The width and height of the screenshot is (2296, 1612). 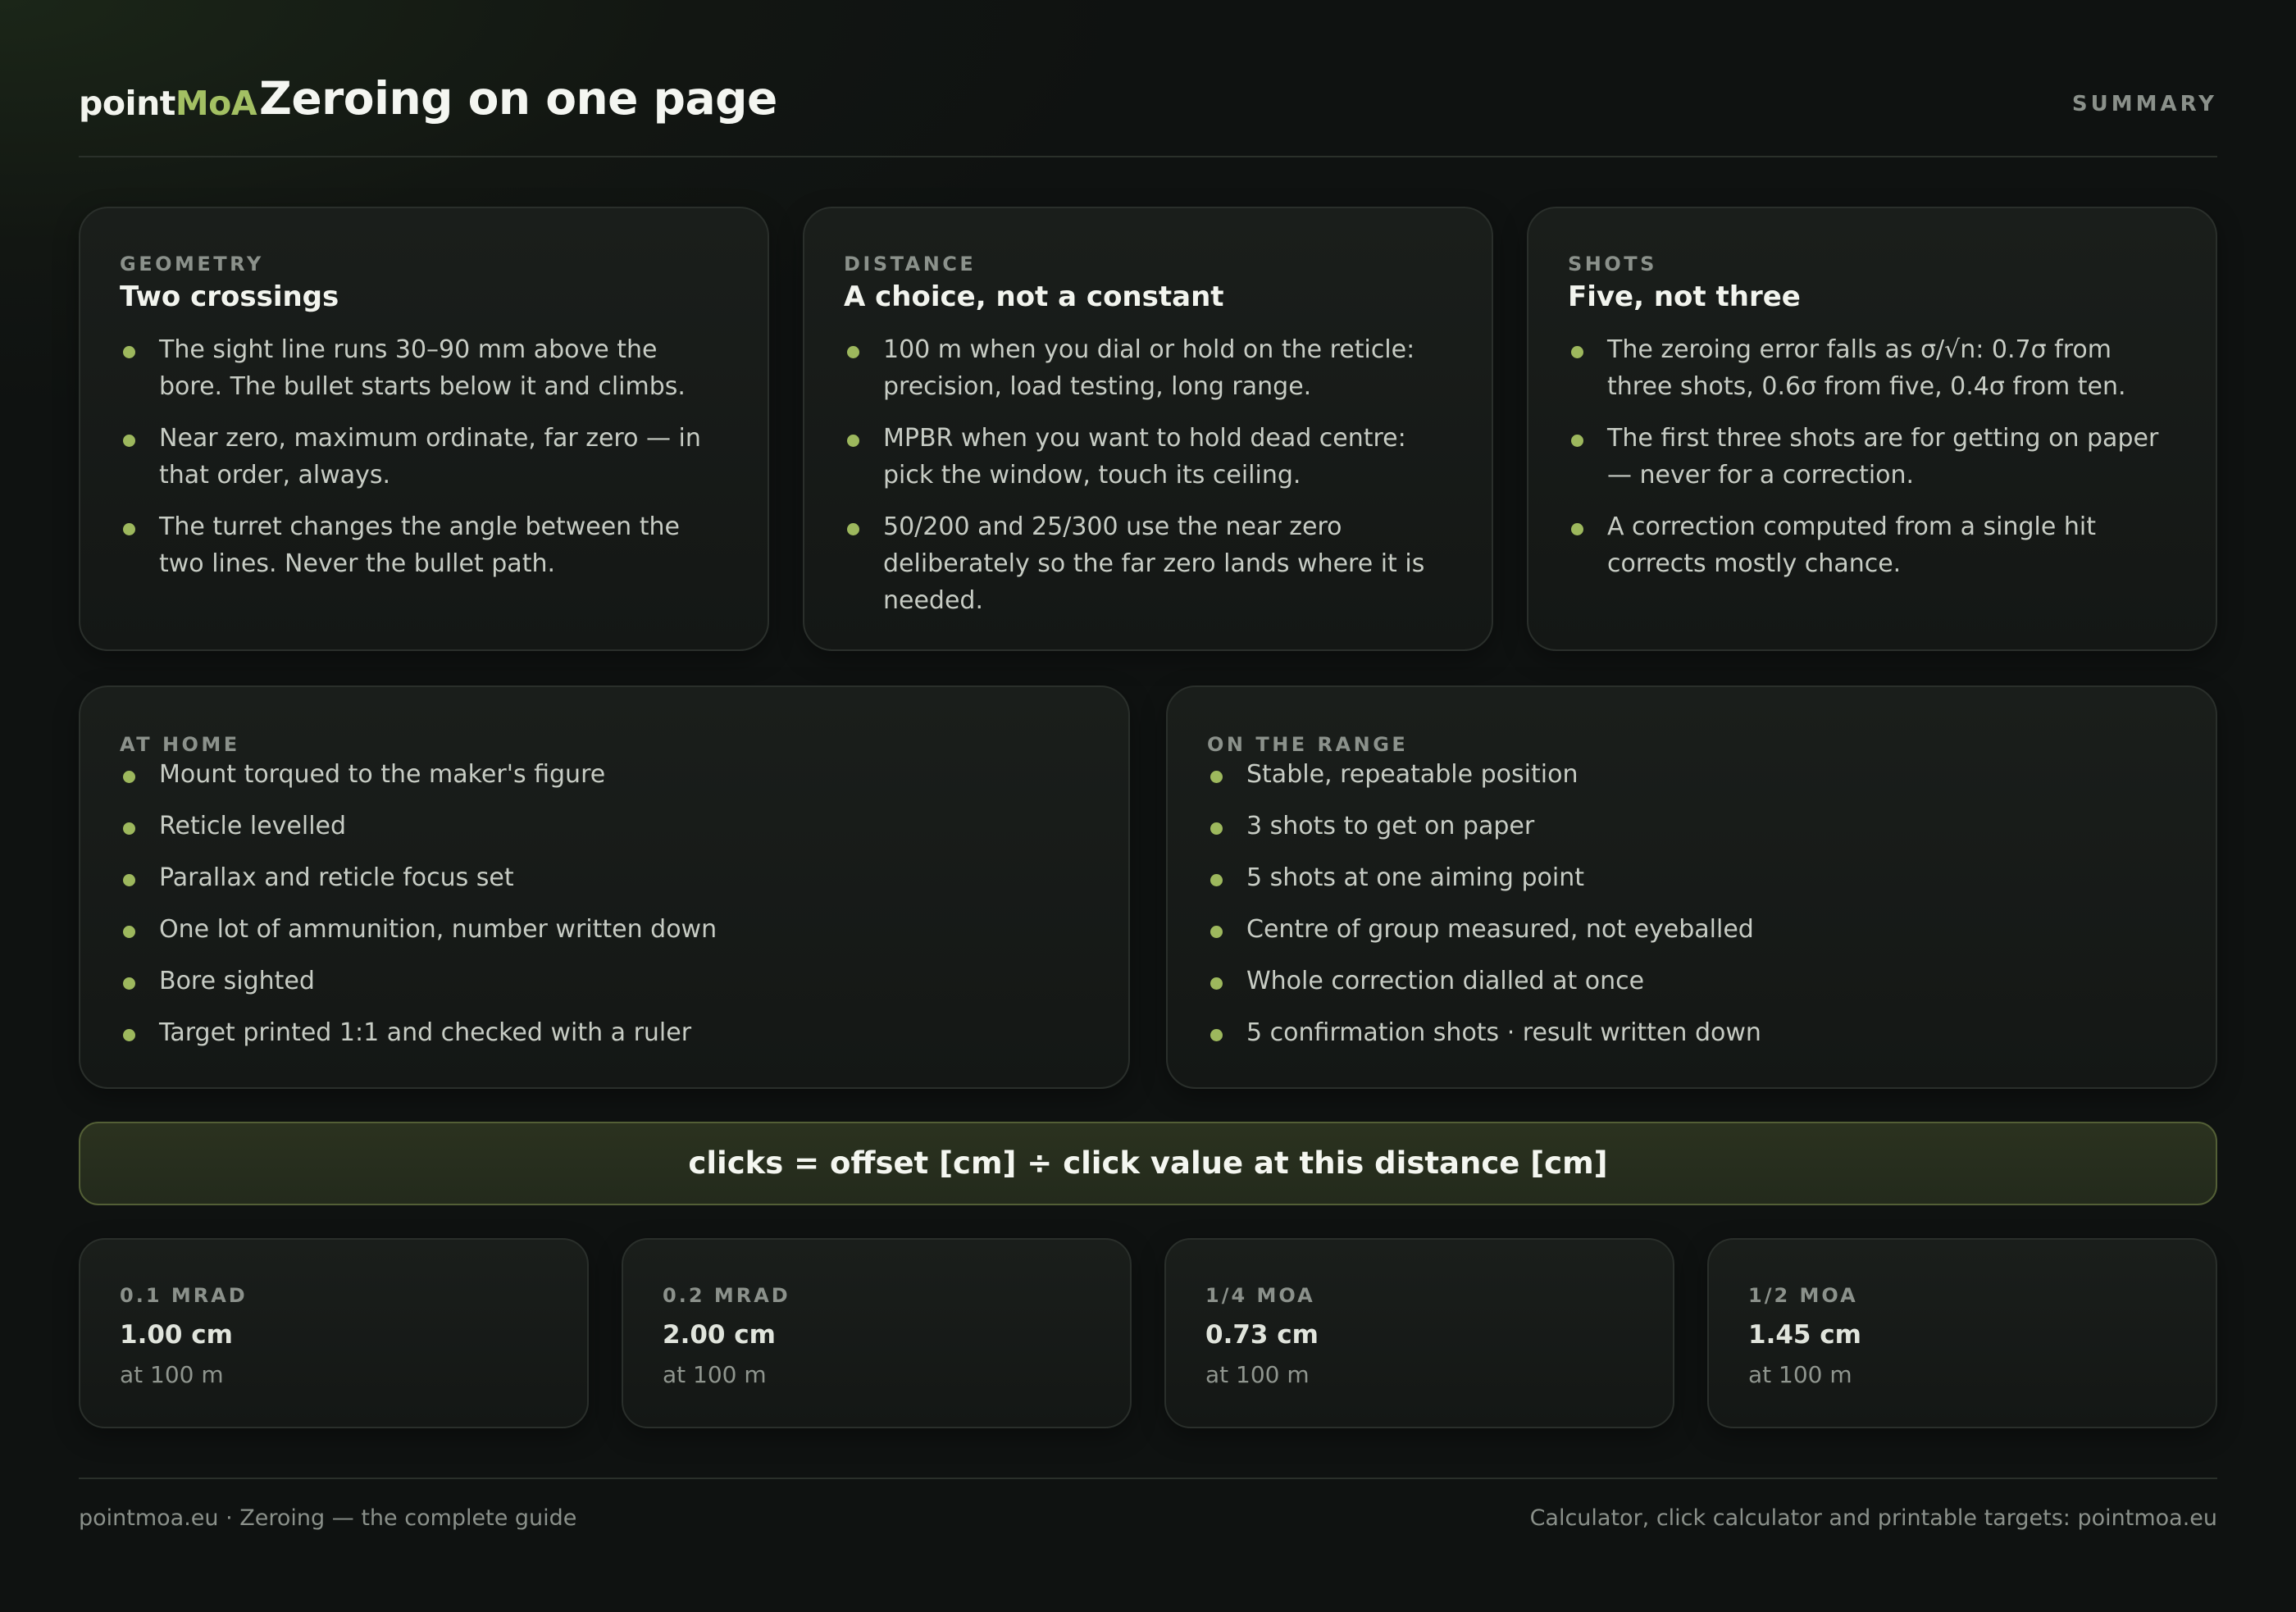 I want to click on list-item: Mount torqued to the maker's figure, so click(x=604, y=774).